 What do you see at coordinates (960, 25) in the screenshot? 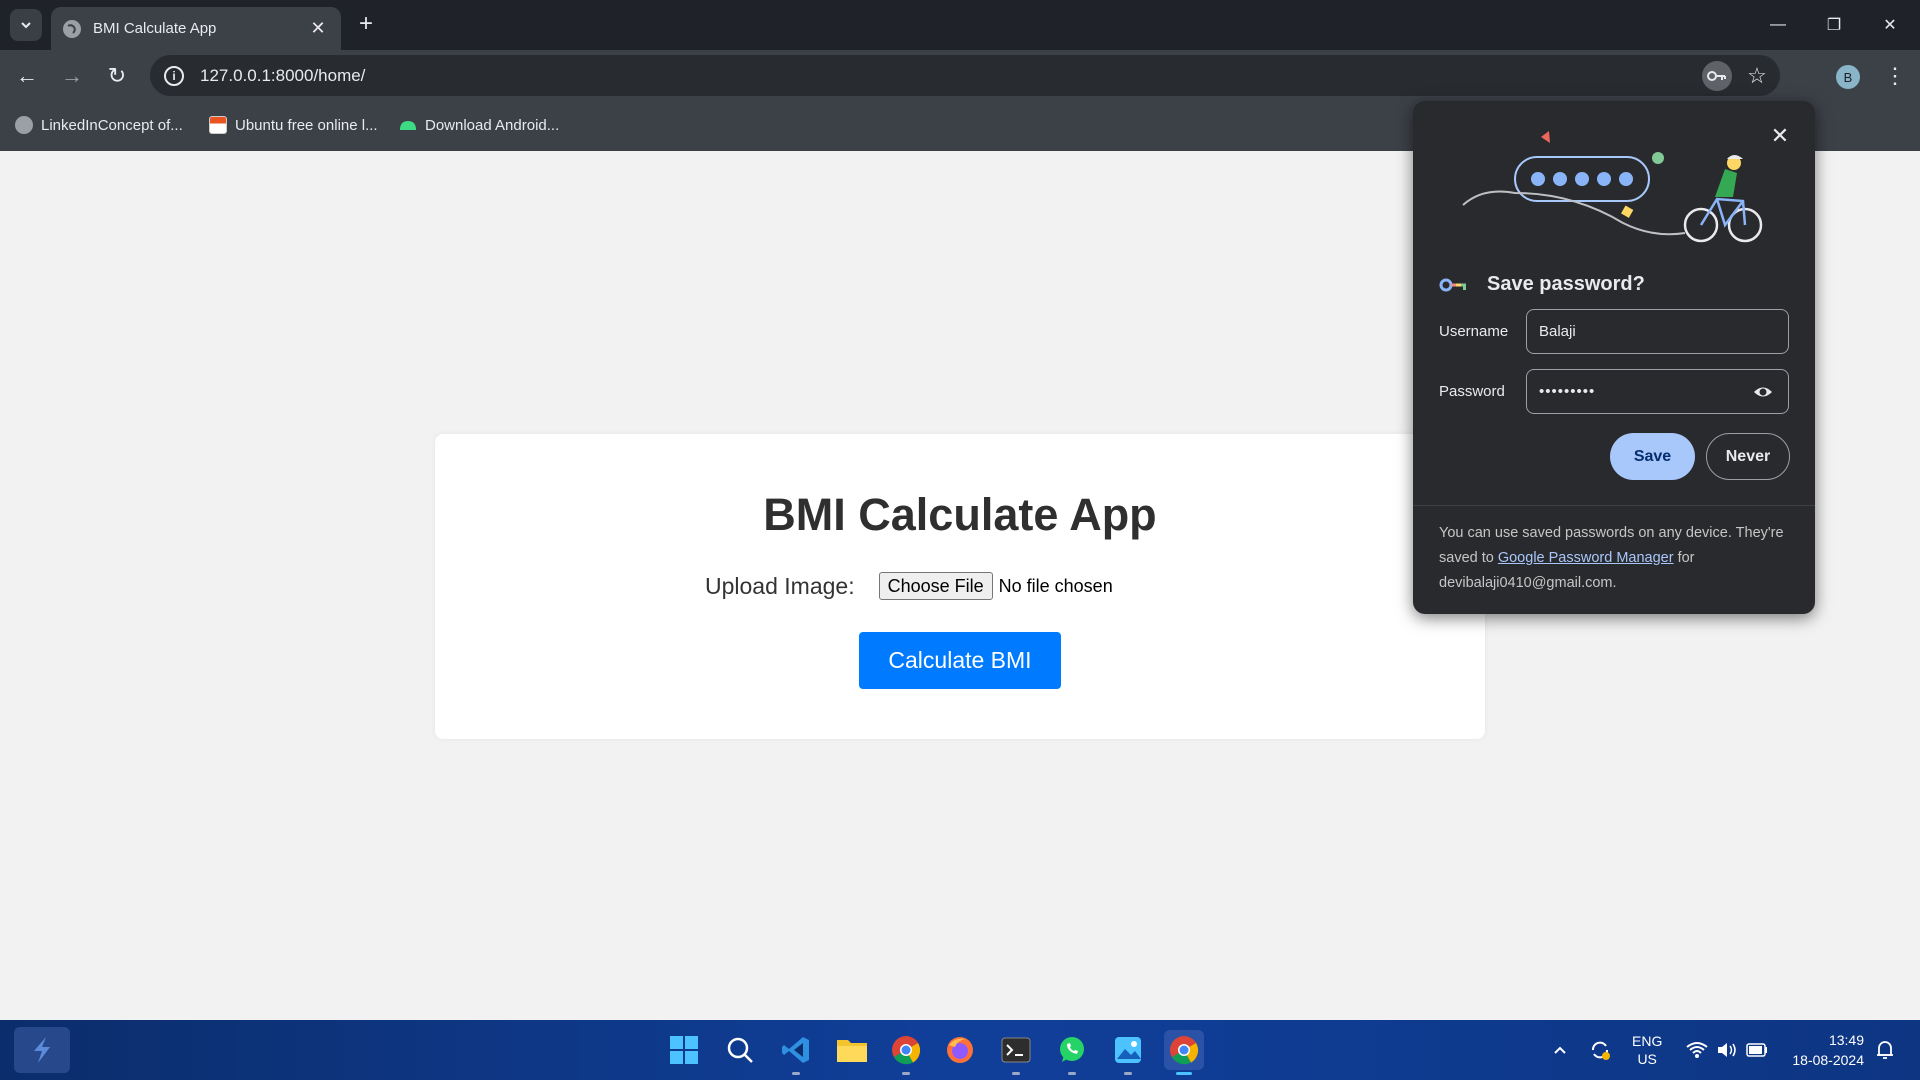
I see `tab-strip: BMI Calculate App ✕ + — ❐ ✕` at bounding box center [960, 25].